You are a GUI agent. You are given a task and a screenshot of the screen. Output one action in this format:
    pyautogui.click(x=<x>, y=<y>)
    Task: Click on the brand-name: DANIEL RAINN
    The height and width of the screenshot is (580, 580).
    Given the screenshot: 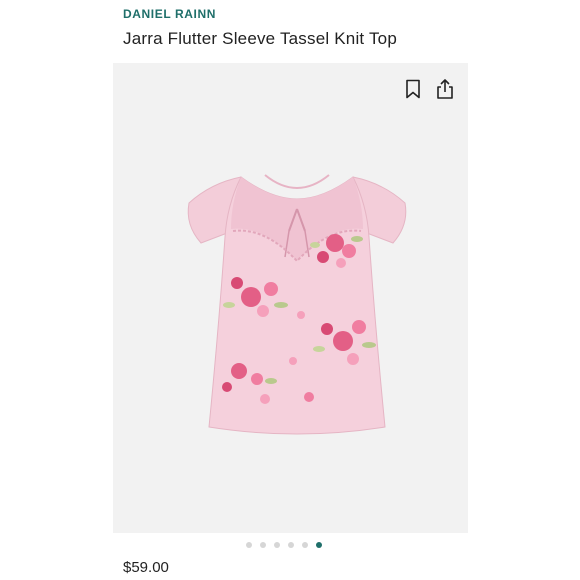 What is the action you would take?
    pyautogui.click(x=169, y=14)
    